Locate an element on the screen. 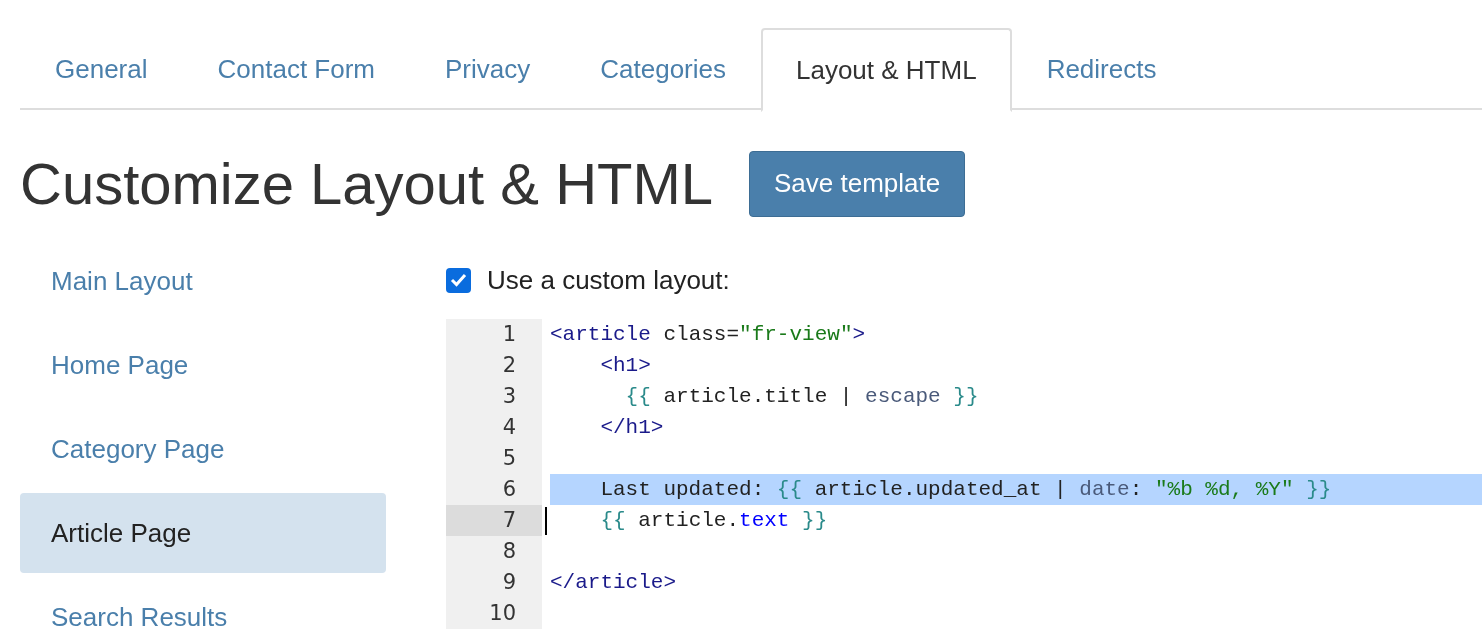 The height and width of the screenshot is (630, 1482). line-number: 2 is located at coordinates (494, 365).